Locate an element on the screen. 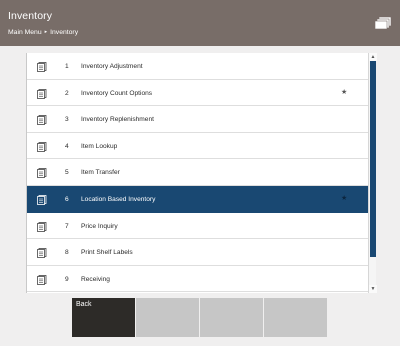  scrollbar: ▲ ▼ is located at coordinates (372, 173).